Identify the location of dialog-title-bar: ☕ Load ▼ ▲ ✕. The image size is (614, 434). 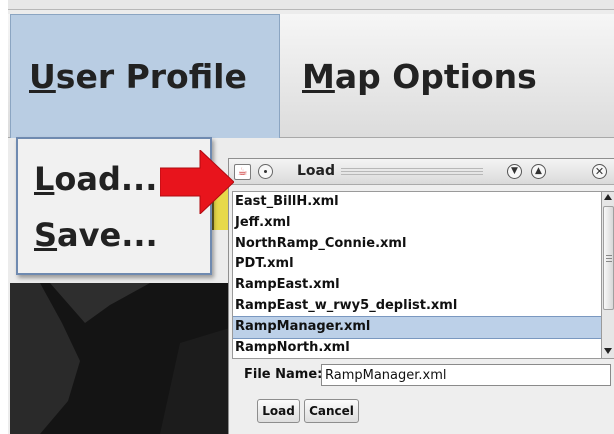
(421, 172).